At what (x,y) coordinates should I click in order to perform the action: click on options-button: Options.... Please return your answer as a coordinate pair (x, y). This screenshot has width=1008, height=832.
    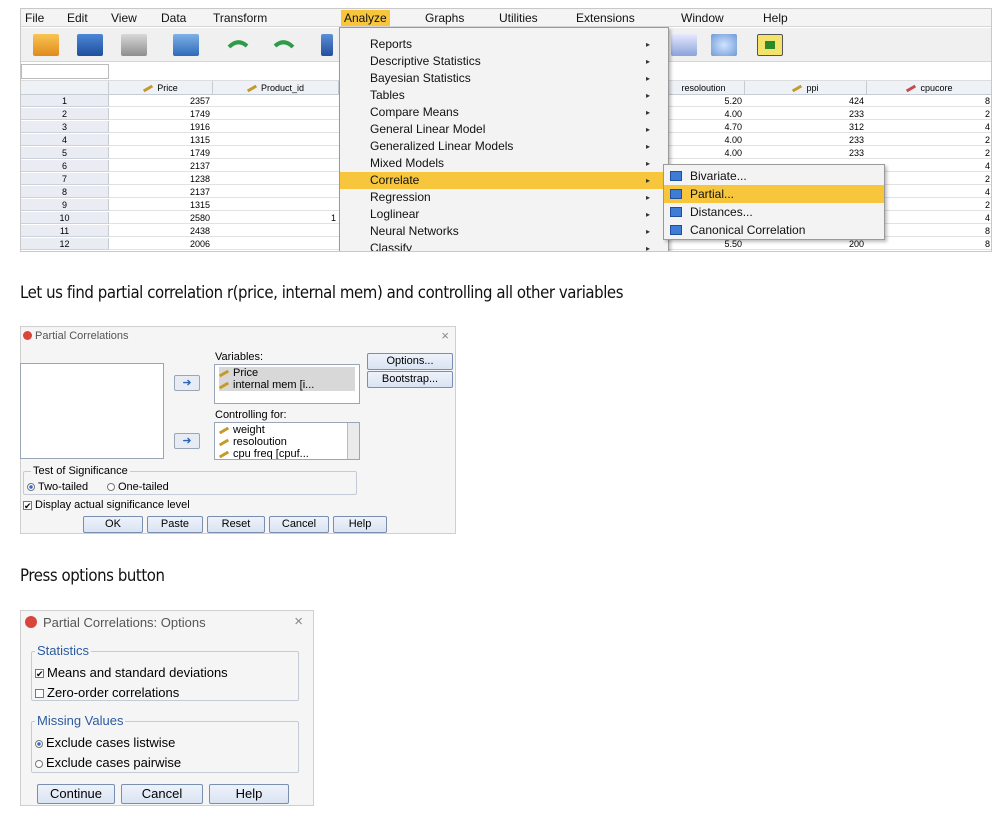
    Looking at the image, I should click on (410, 361).